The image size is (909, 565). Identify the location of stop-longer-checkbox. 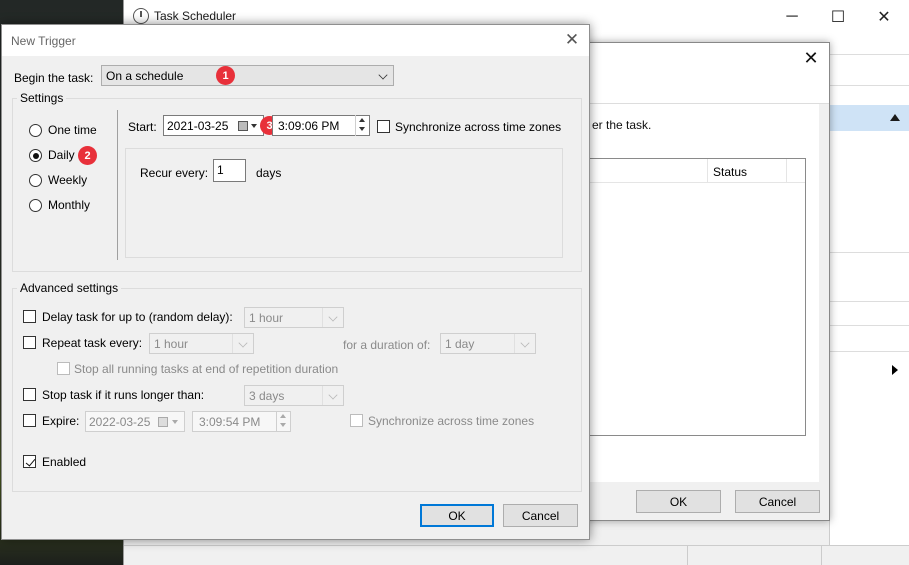
(29, 394).